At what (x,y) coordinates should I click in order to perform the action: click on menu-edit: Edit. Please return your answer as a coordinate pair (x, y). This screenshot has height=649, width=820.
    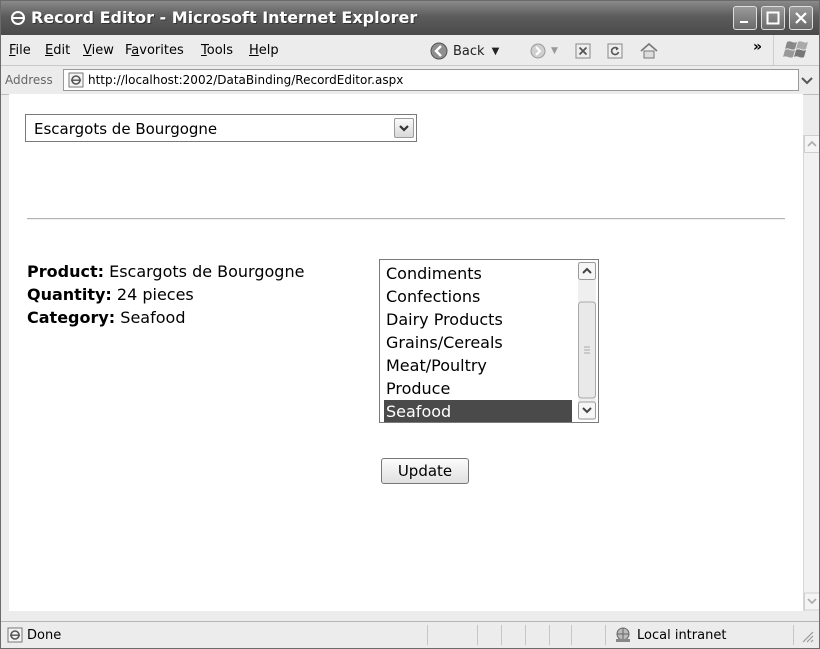
    Looking at the image, I should click on (57, 50).